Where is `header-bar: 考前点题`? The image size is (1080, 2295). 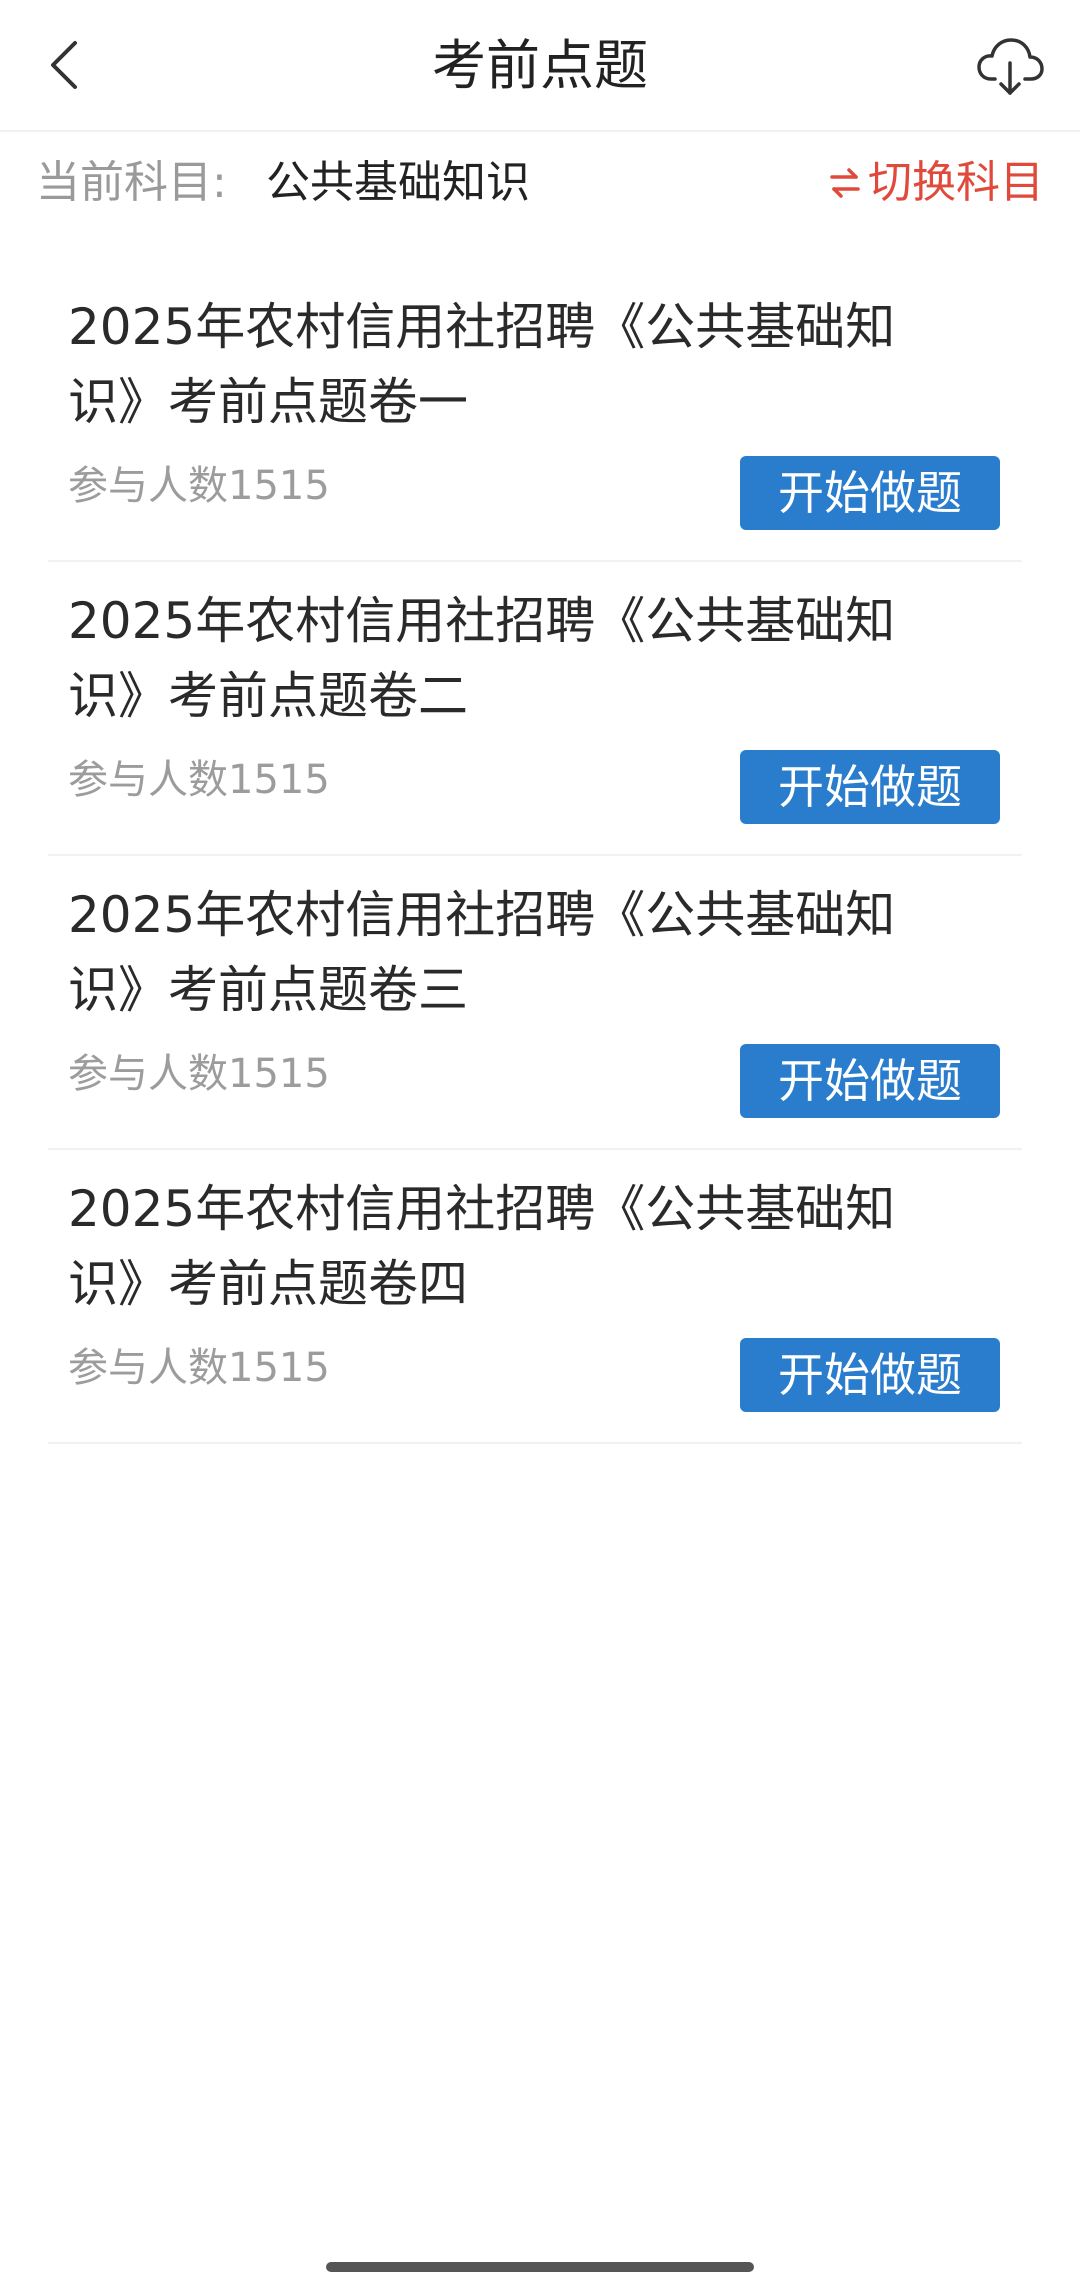
header-bar: 考前点题 is located at coordinates (540, 66).